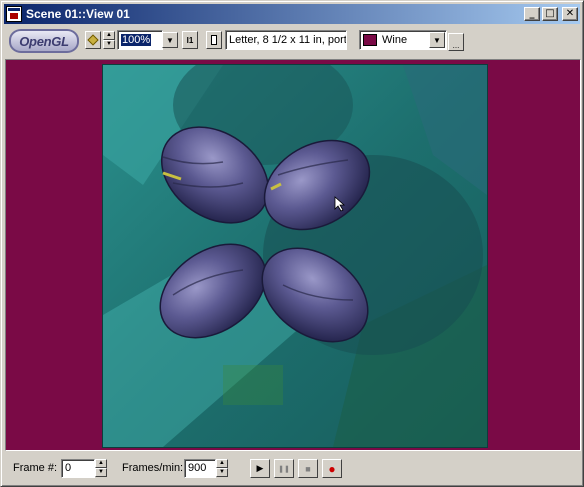 The image size is (584, 487). I want to click on title-bar: Scene 01::View 01 _ □ ✕, so click(292, 14).